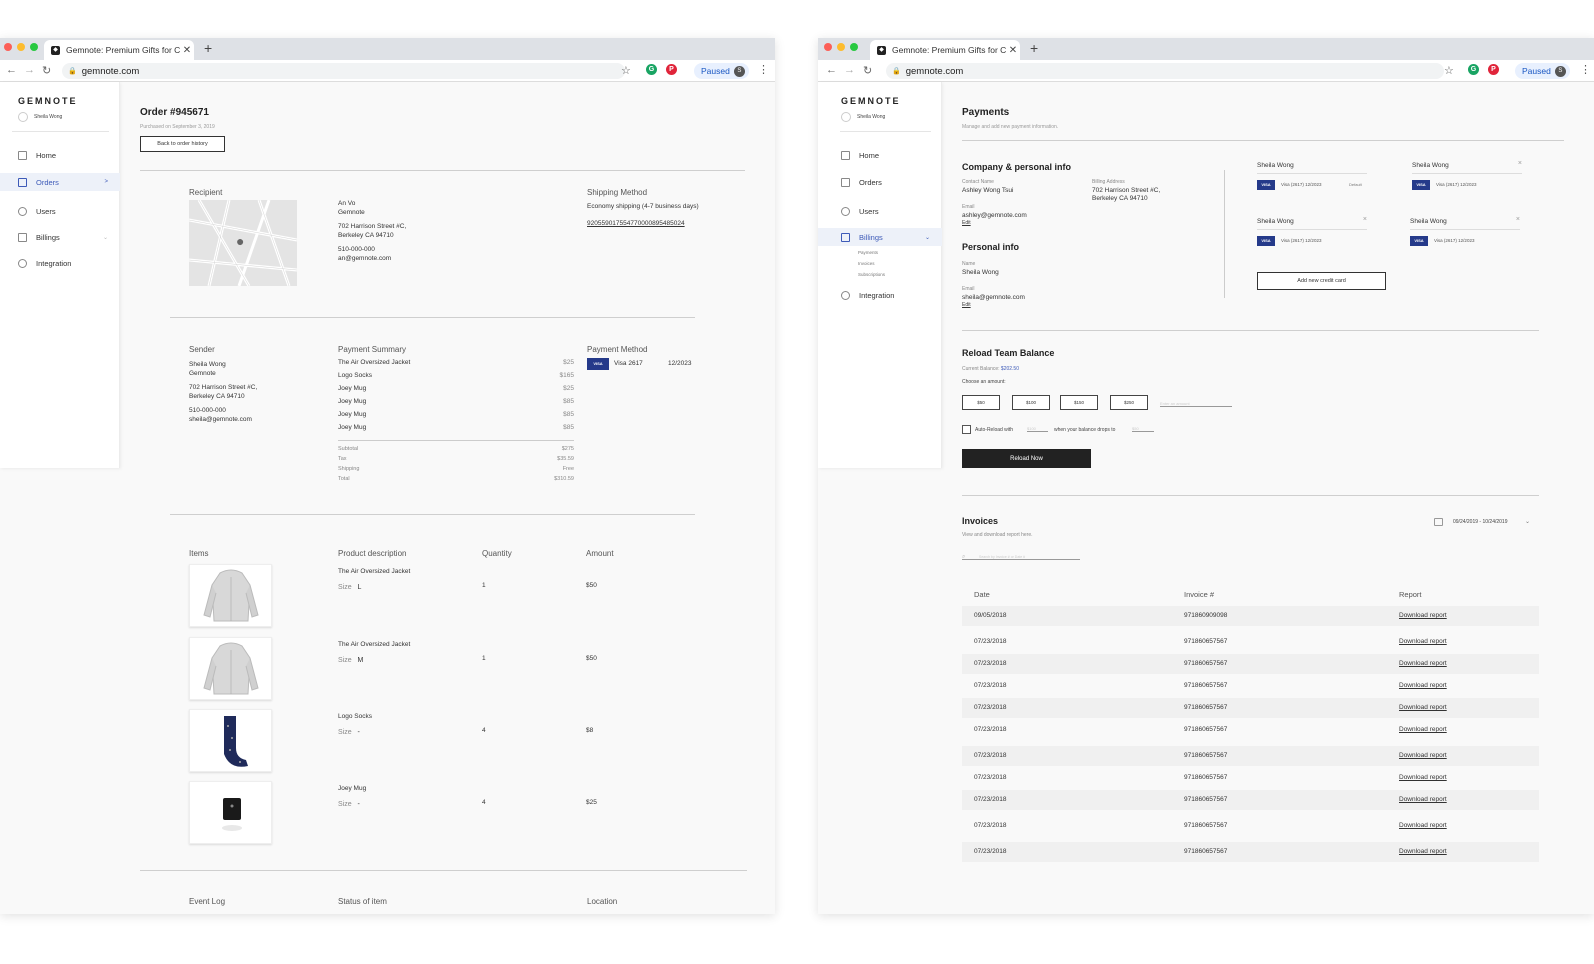 The image size is (1594, 964). What do you see at coordinates (885, 131) in the screenshot?
I see `divider` at bounding box center [885, 131].